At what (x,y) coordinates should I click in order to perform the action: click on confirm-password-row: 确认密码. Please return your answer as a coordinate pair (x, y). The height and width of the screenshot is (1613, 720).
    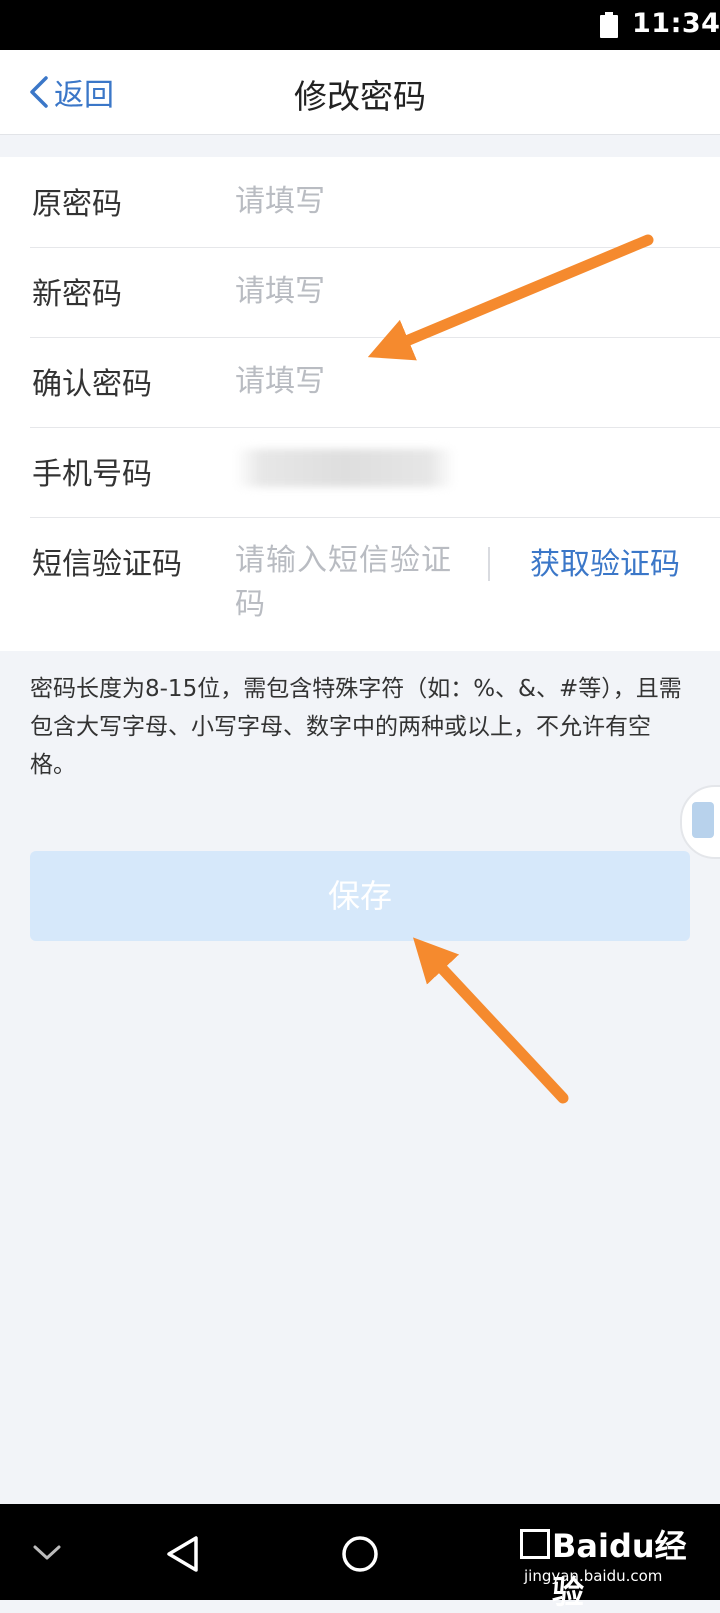
    Looking at the image, I should click on (375, 382).